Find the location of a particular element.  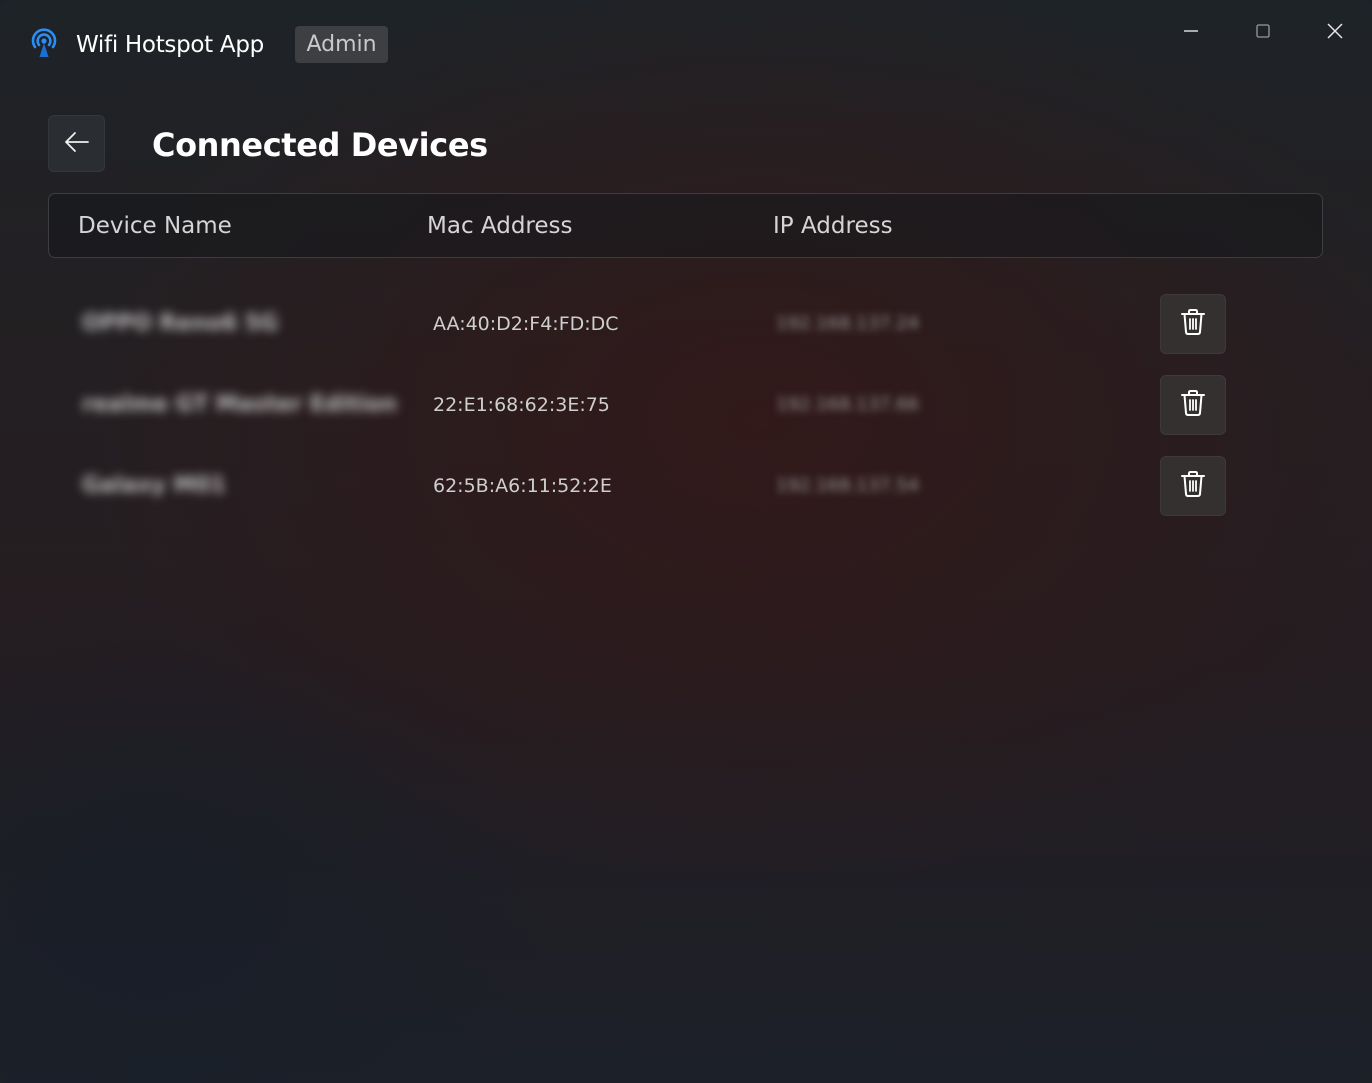

maximize-button is located at coordinates (1263, 33).